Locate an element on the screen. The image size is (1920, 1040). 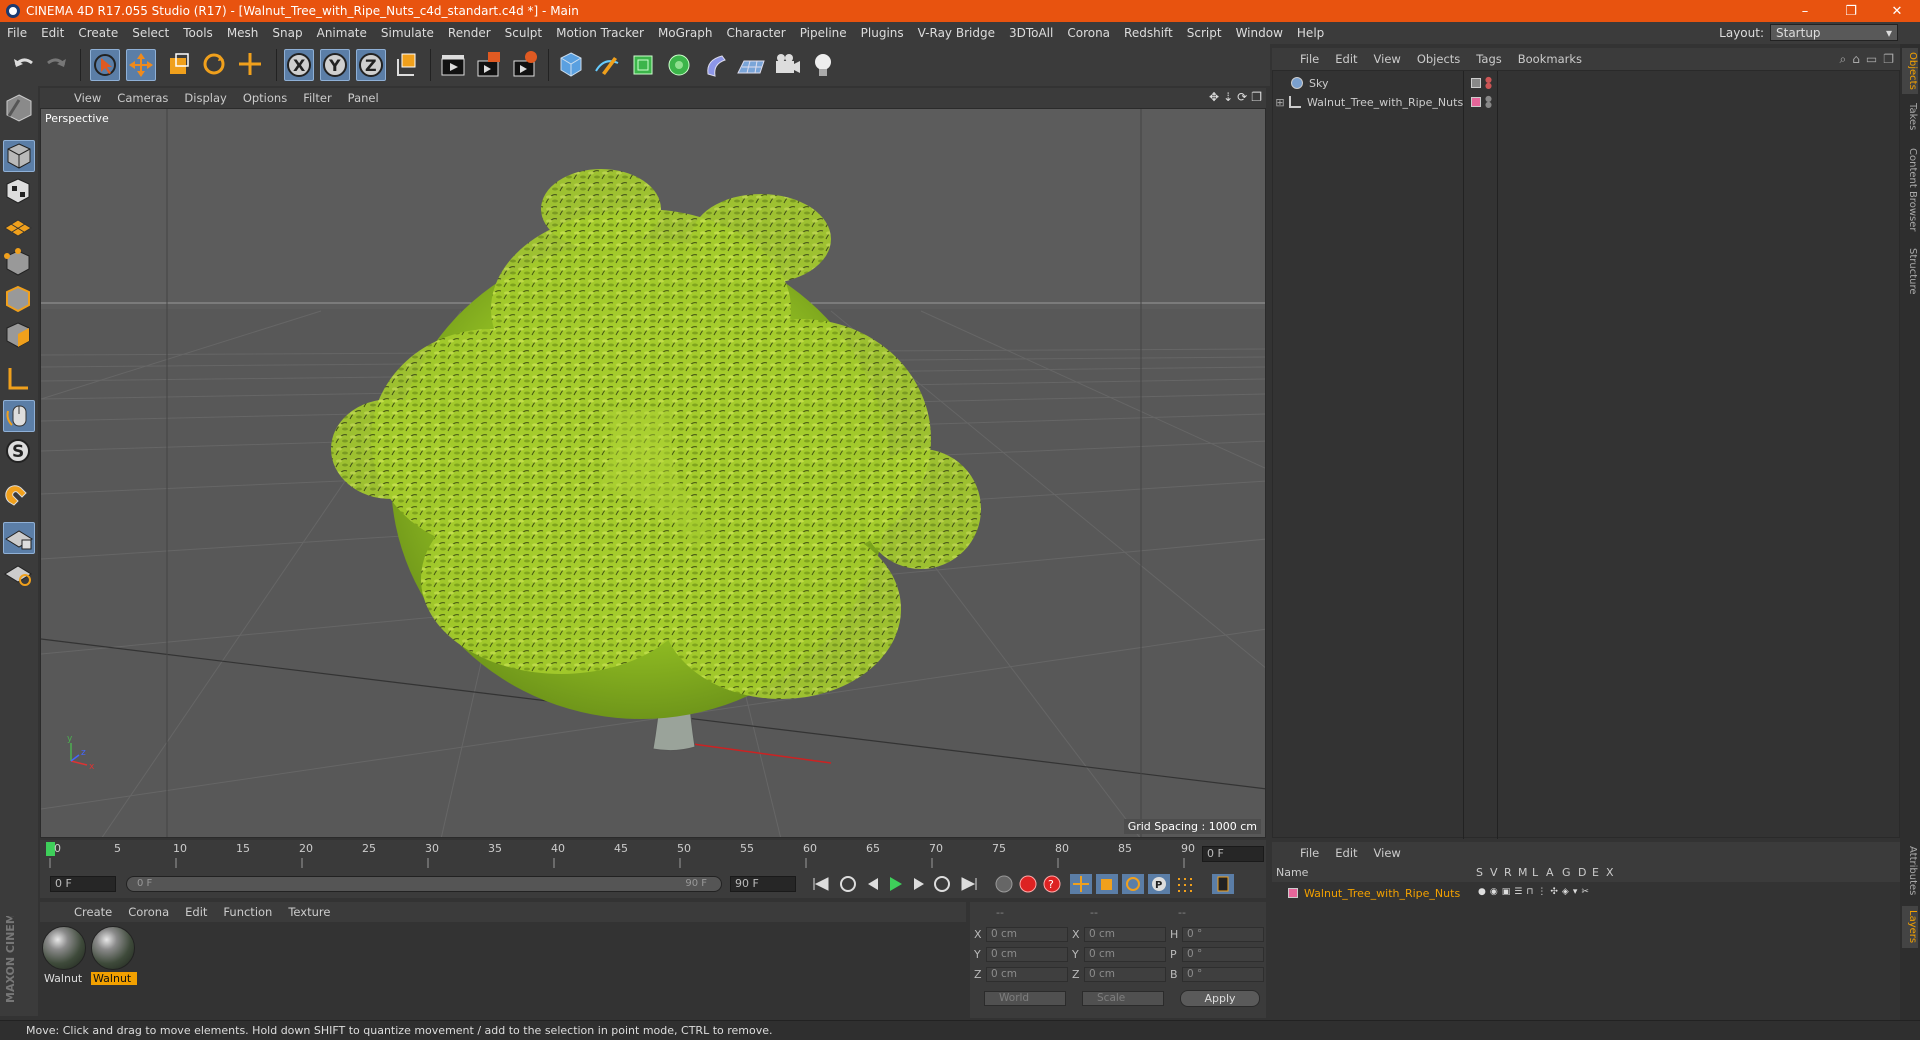
menu-help: Help is located at coordinates (1310, 33).